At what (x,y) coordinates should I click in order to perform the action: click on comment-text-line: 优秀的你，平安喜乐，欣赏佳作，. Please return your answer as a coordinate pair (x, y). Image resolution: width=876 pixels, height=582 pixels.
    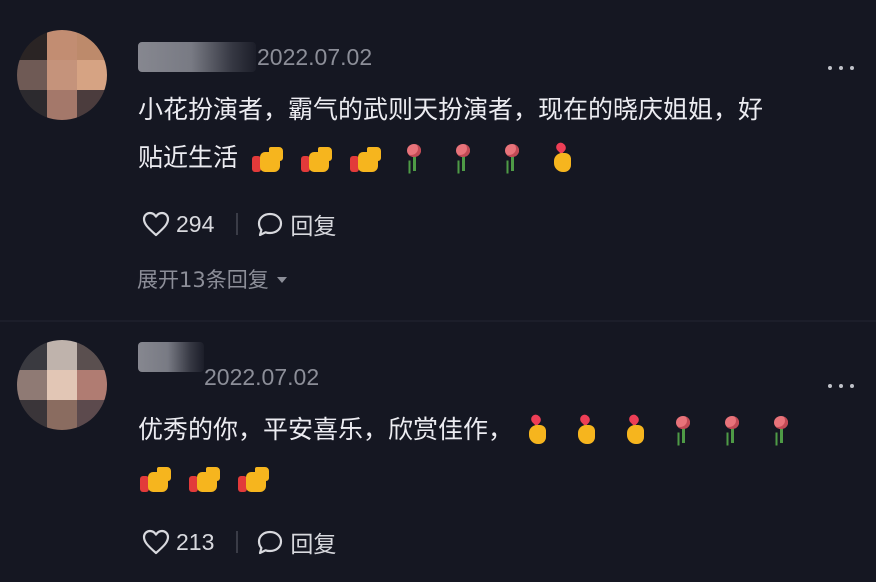
    Looking at the image, I should click on (475, 430).